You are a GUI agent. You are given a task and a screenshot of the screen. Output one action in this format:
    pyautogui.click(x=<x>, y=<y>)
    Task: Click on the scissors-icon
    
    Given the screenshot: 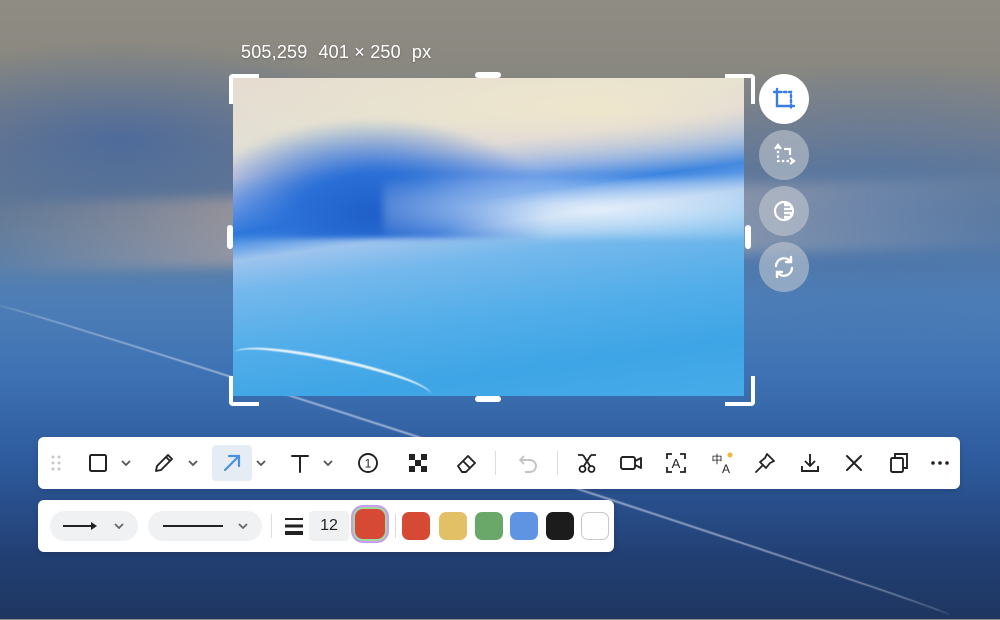 What is the action you would take?
    pyautogui.click(x=587, y=463)
    